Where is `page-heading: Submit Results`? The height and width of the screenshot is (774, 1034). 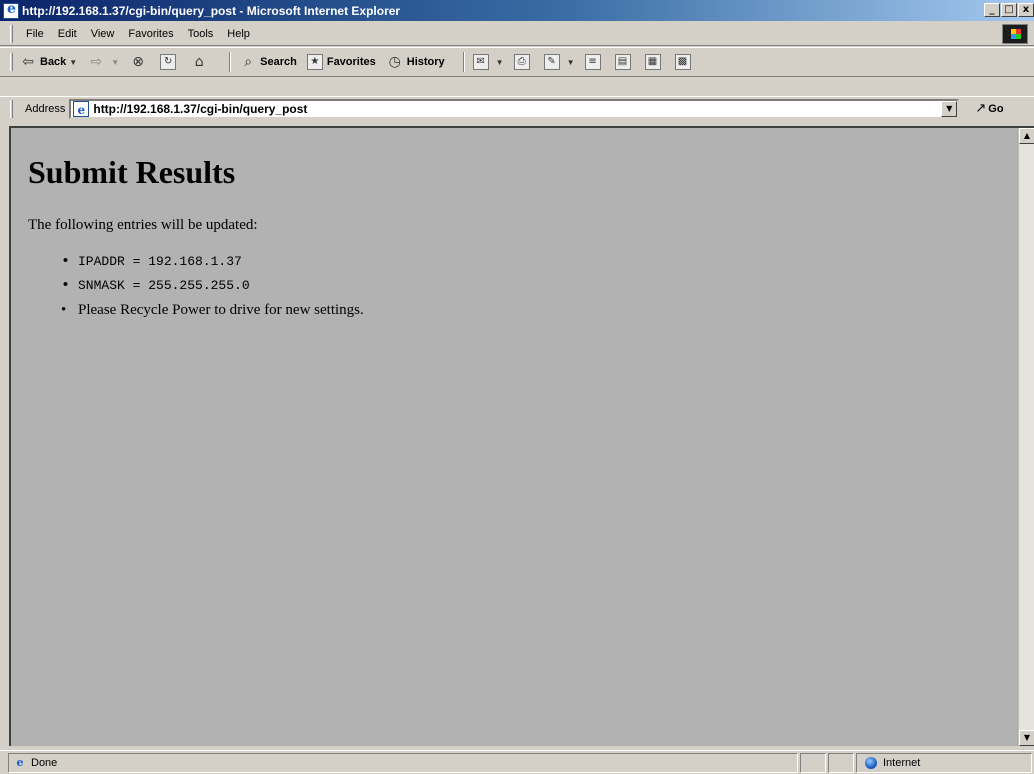
page-heading: Submit Results is located at coordinates (132, 172).